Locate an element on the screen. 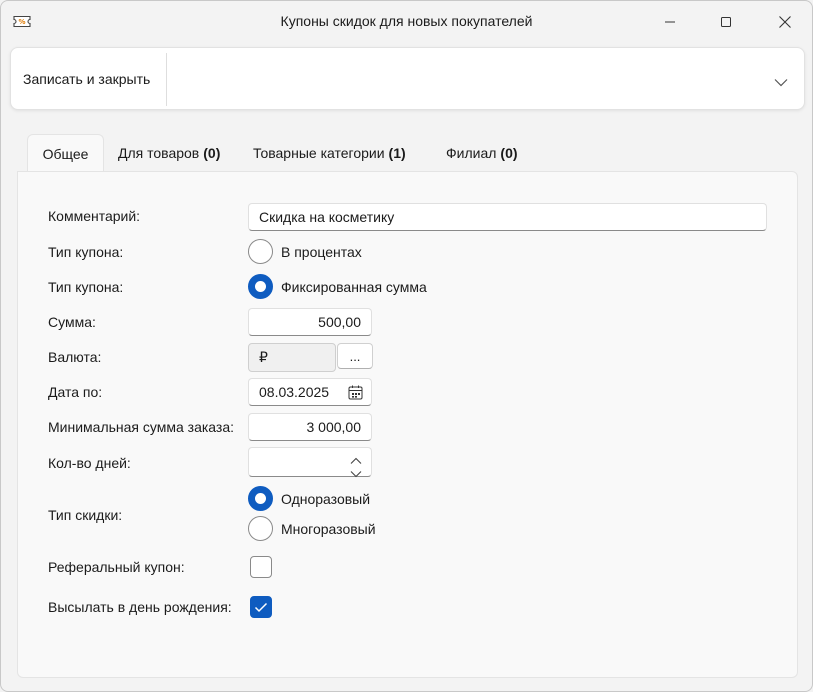 This screenshot has height=692, width=813. comment-input: Скидка на косметику is located at coordinates (507, 217).